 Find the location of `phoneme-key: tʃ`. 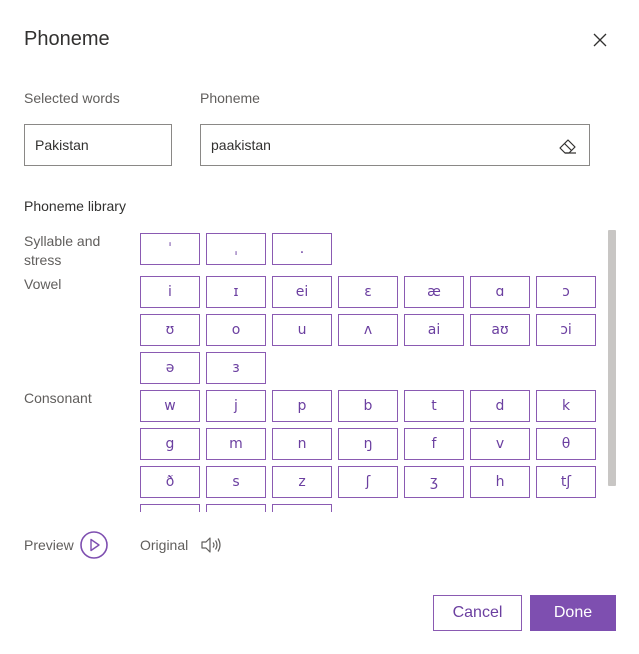

phoneme-key: tʃ is located at coordinates (566, 482).